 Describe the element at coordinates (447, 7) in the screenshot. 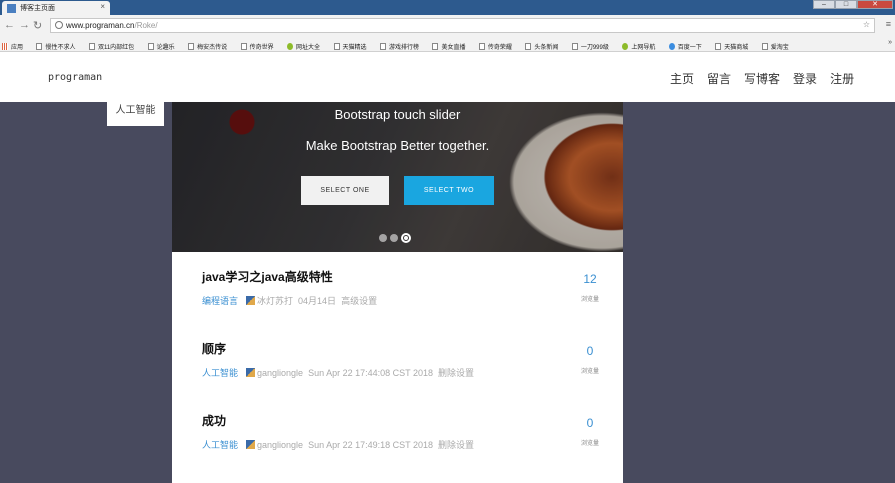

I see `browser-tab-strip: 博客主页面 × – □ ✕` at that location.